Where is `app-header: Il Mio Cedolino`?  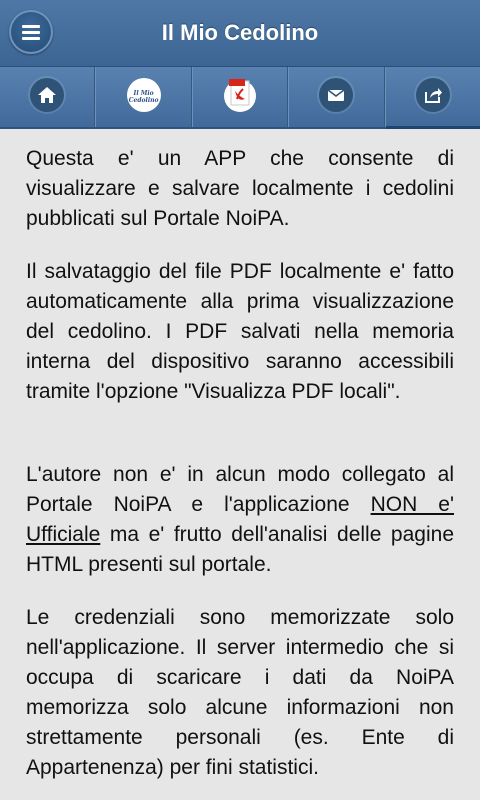
app-header: Il Mio Cedolino is located at coordinates (240, 33).